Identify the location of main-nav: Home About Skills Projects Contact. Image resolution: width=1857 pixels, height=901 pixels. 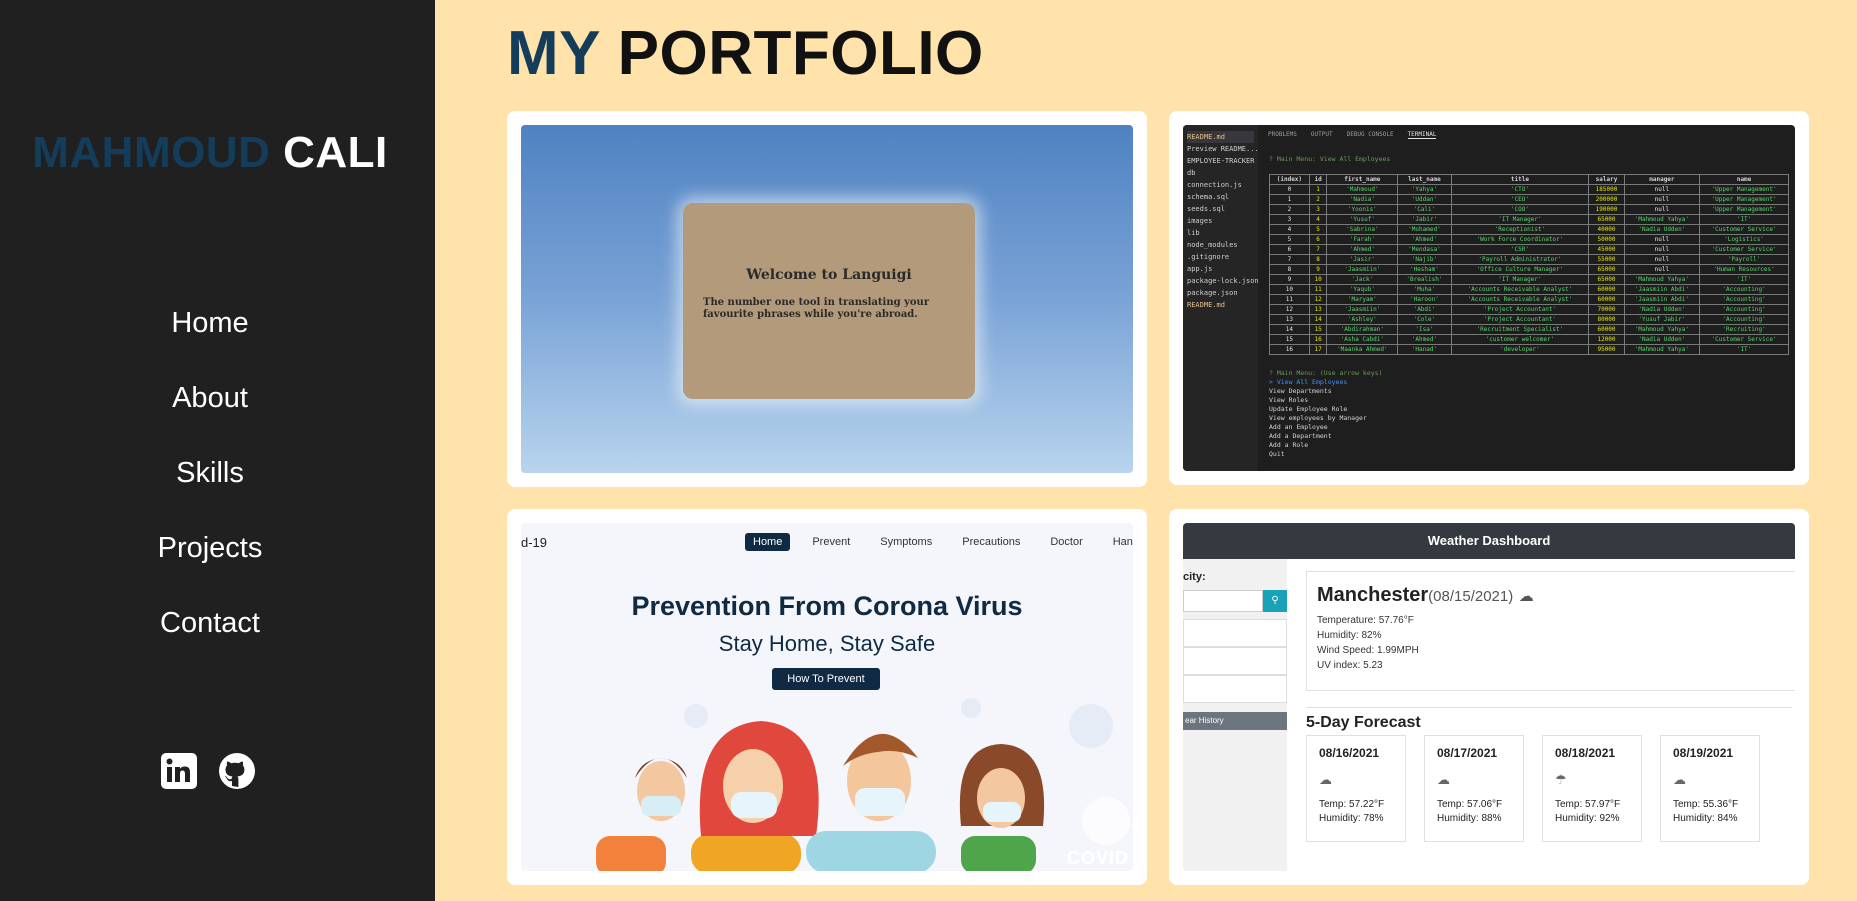
(210, 485).